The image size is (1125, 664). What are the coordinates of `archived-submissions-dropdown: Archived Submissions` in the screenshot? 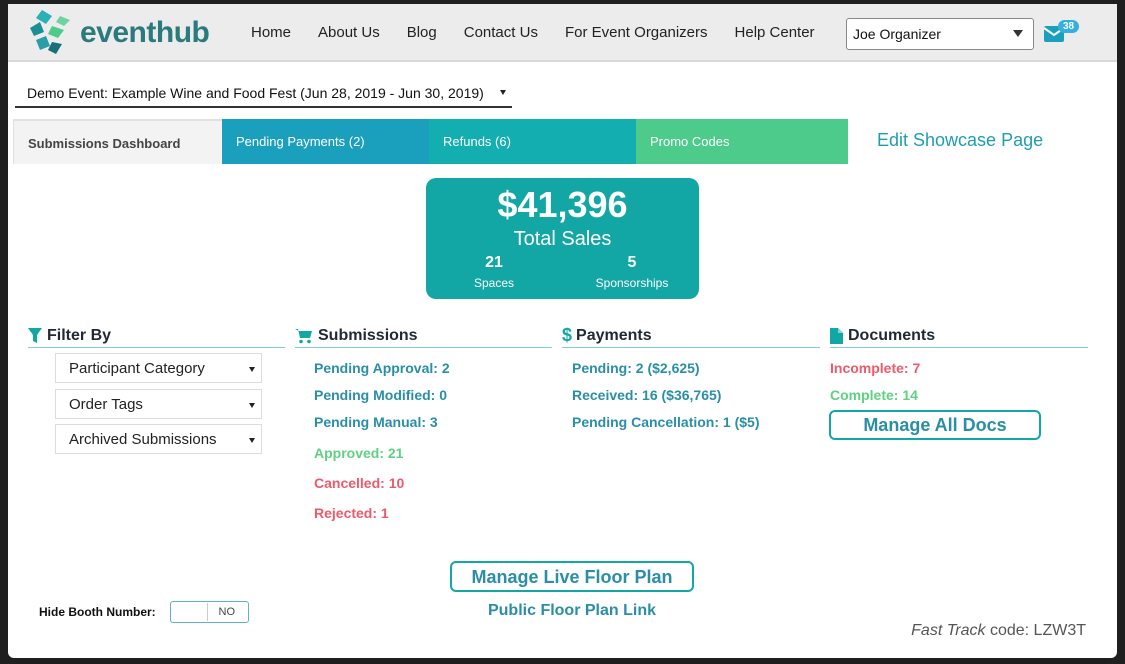 It's located at (158, 439).